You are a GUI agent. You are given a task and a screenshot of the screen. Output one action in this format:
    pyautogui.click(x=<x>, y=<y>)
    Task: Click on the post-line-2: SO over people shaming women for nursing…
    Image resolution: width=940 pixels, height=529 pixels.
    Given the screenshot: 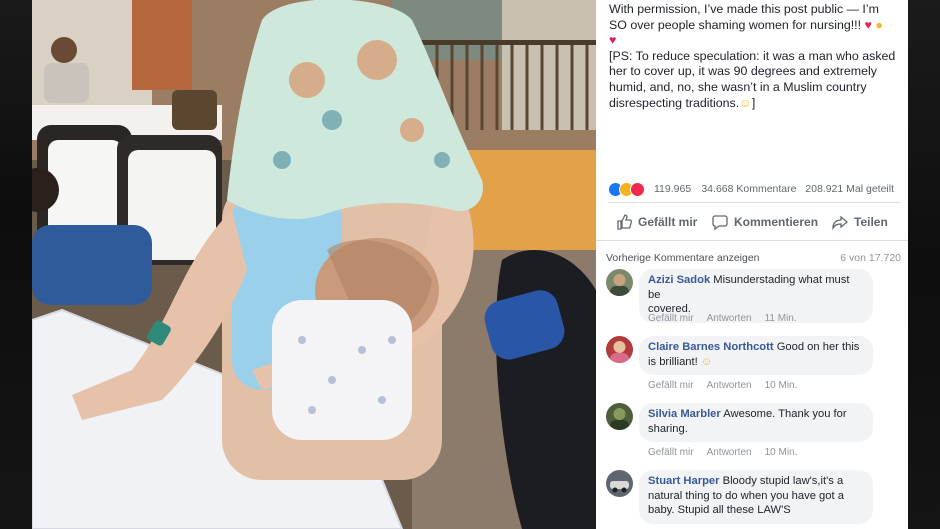 What is the action you would take?
    pyautogui.click(x=746, y=24)
    